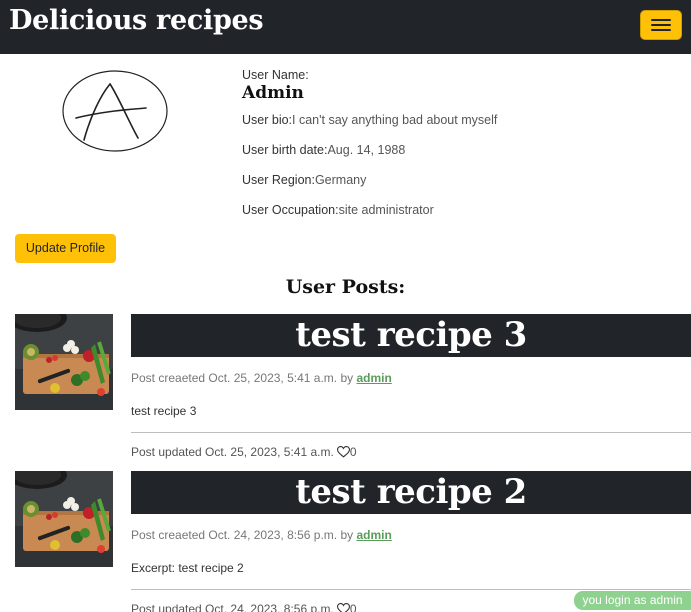  What do you see at coordinates (285, 150) in the screenshot?
I see `birth-date-label: User birth date:` at bounding box center [285, 150].